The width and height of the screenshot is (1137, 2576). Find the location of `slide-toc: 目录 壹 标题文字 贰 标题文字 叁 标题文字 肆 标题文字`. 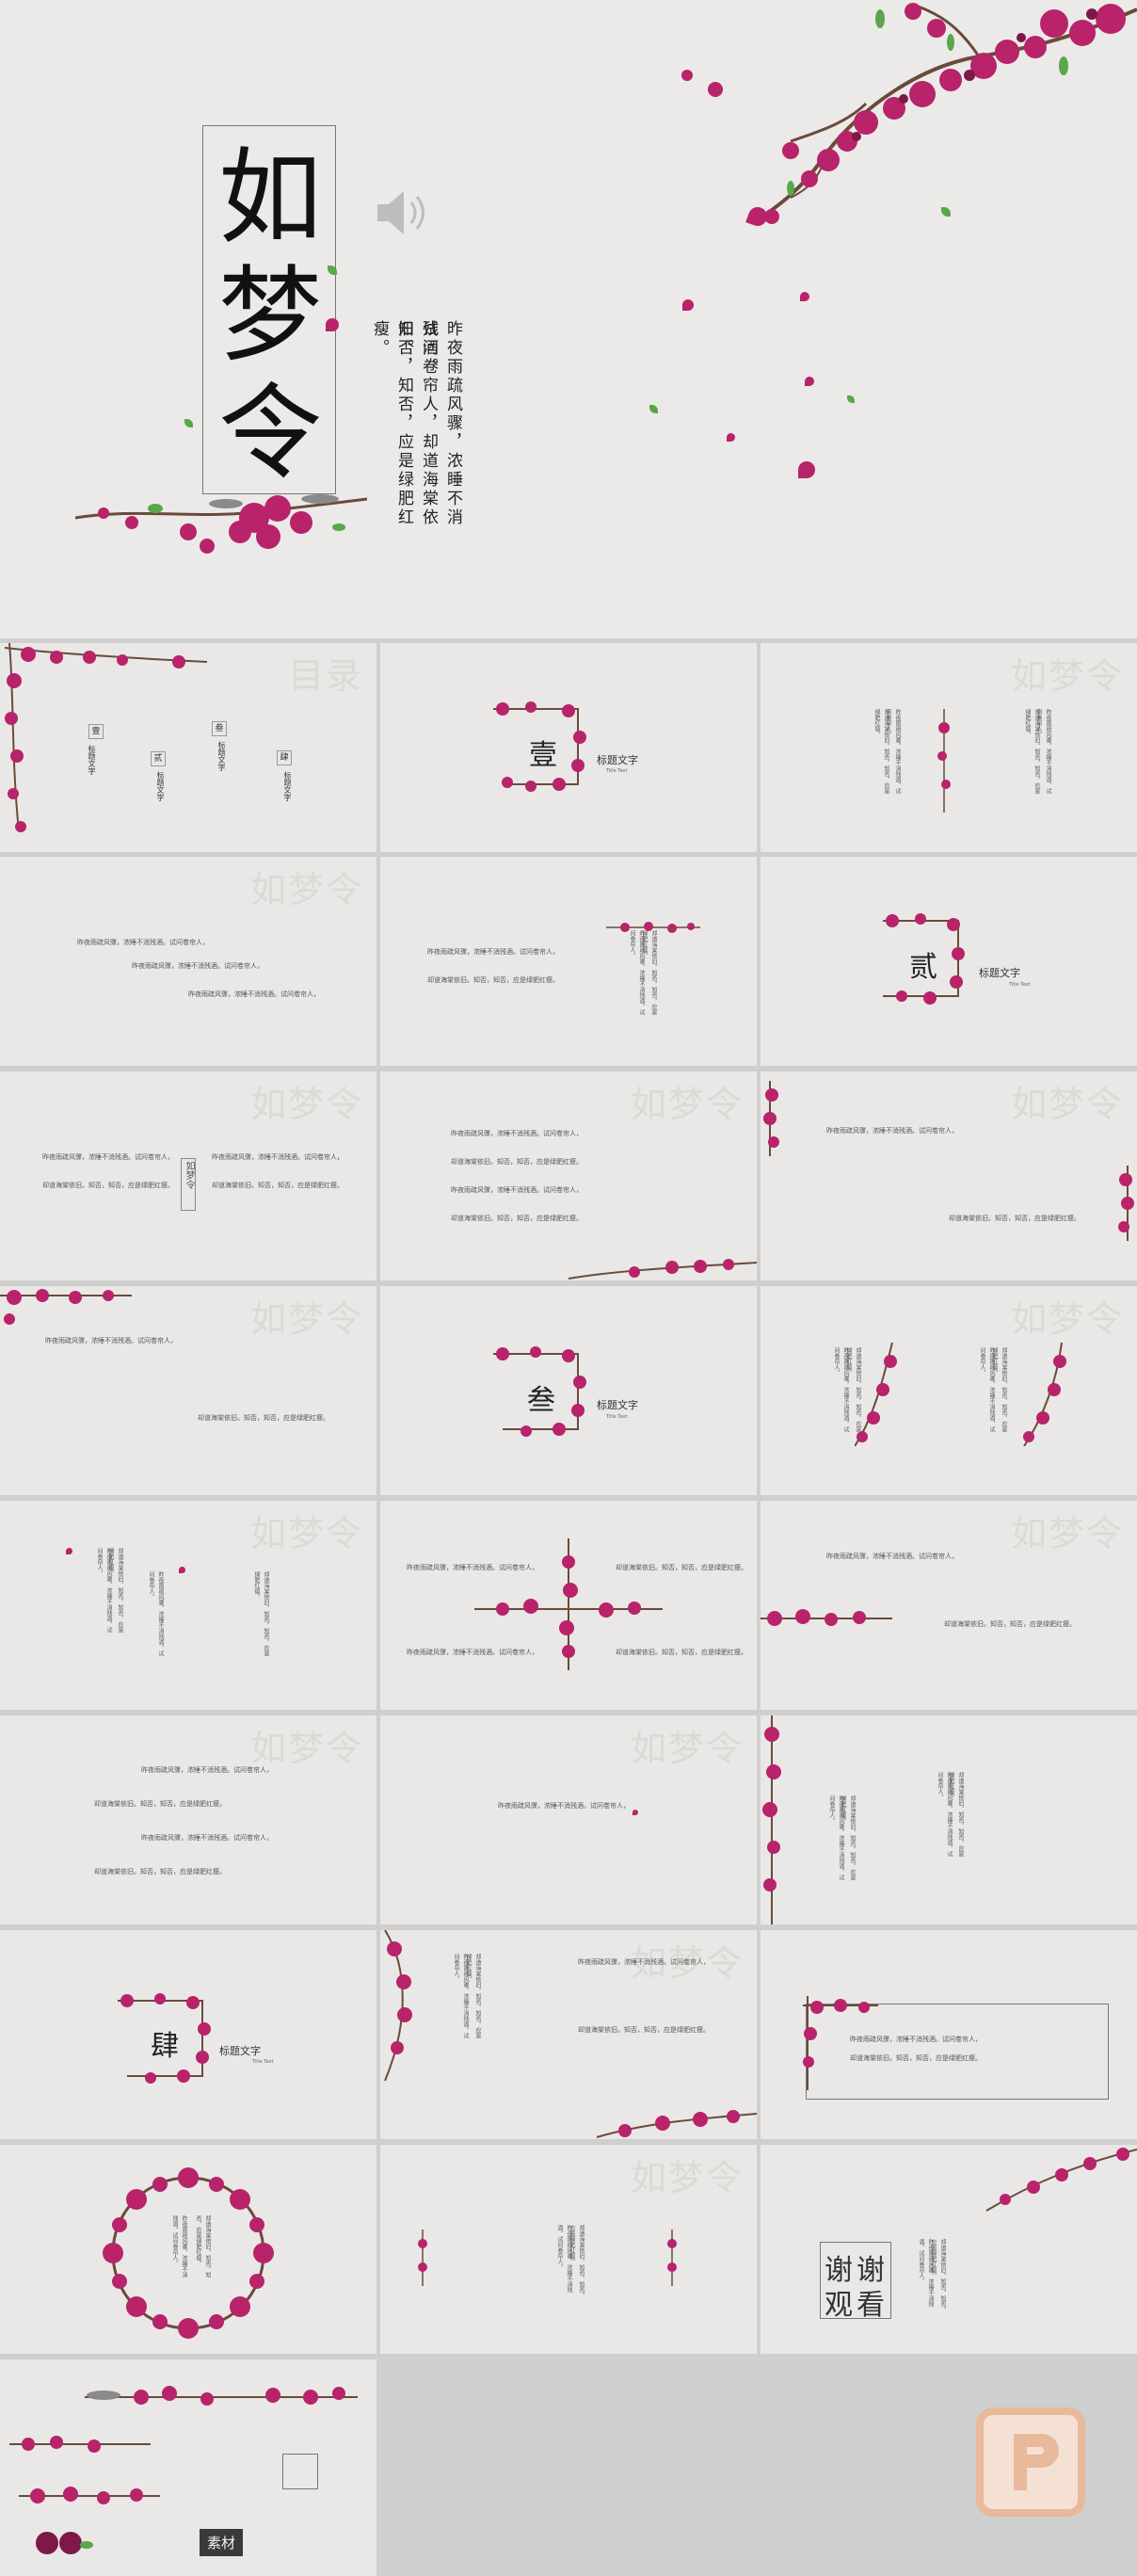

slide-toc: 目录 壹 标题文字 贰 标题文字 叁 标题文字 肆 标题文字 is located at coordinates (188, 747).